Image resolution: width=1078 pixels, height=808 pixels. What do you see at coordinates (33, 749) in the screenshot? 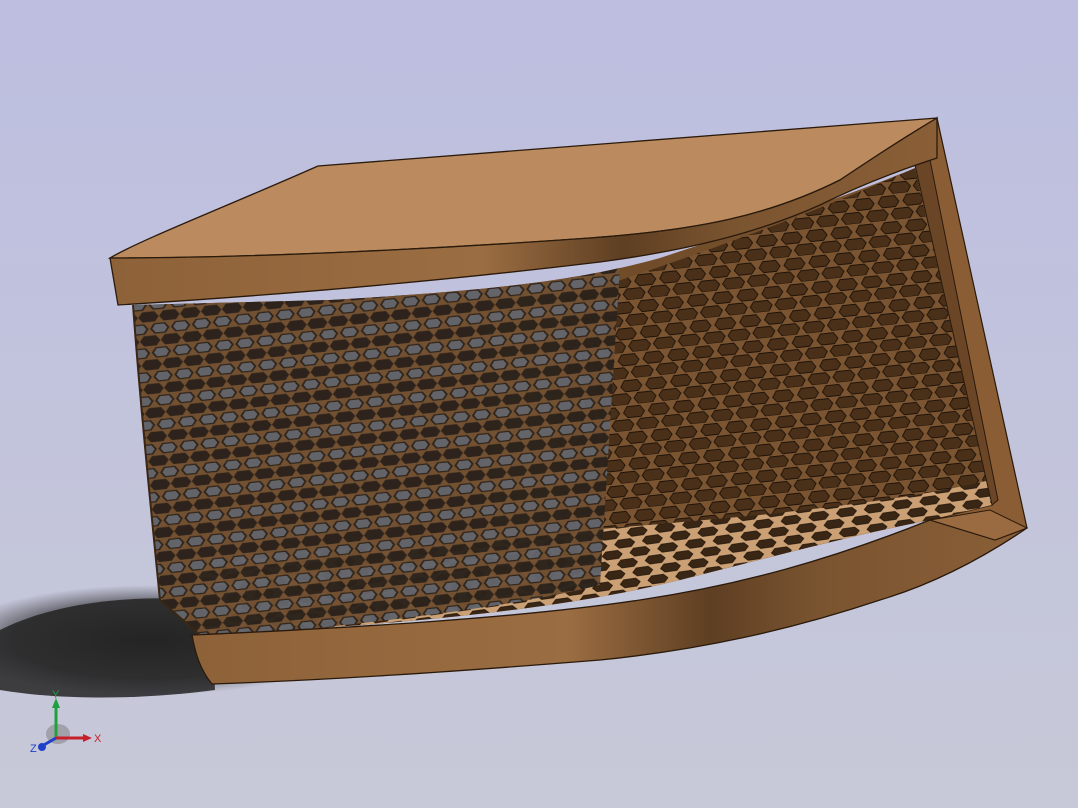
I see `z-axis-label: Z` at bounding box center [33, 749].